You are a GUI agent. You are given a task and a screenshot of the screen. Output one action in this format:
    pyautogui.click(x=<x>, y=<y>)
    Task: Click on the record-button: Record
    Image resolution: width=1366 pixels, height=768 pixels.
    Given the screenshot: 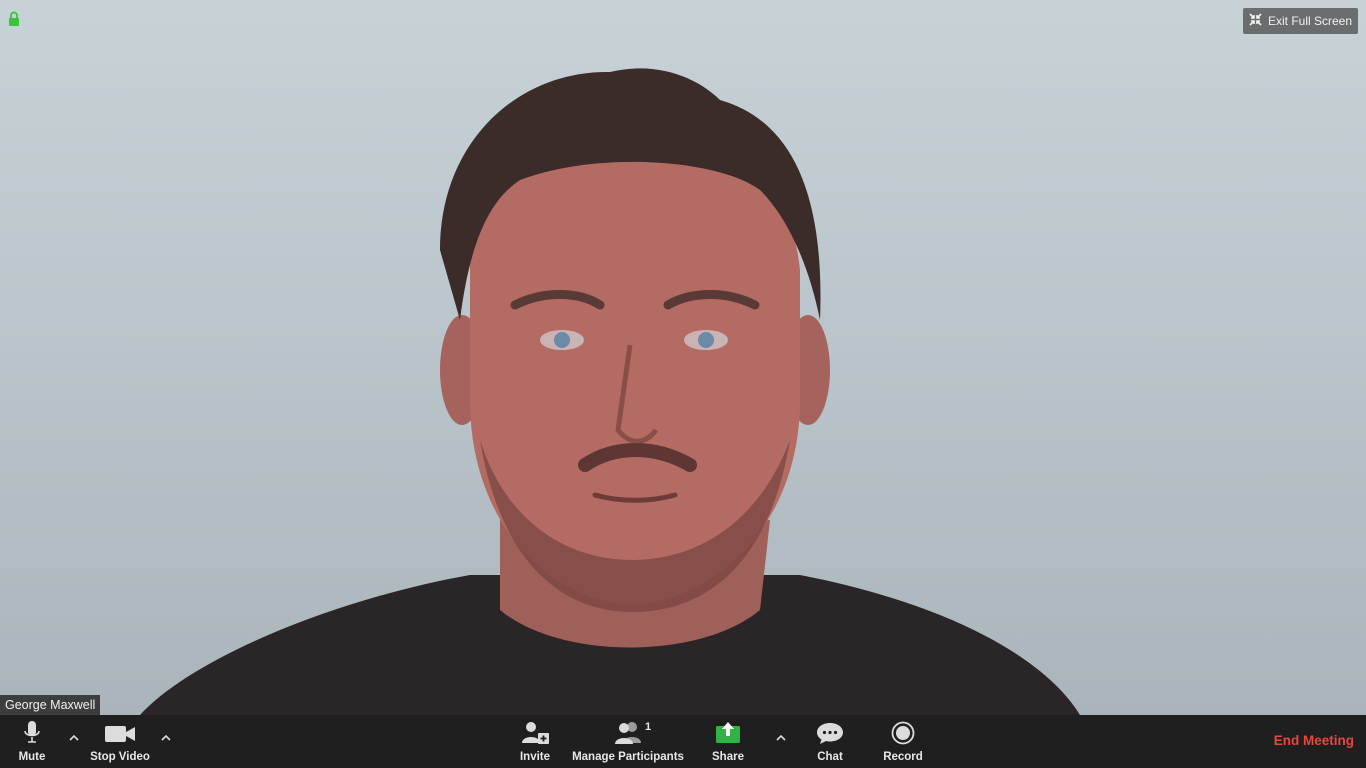 What is the action you would take?
    pyautogui.click(x=903, y=741)
    